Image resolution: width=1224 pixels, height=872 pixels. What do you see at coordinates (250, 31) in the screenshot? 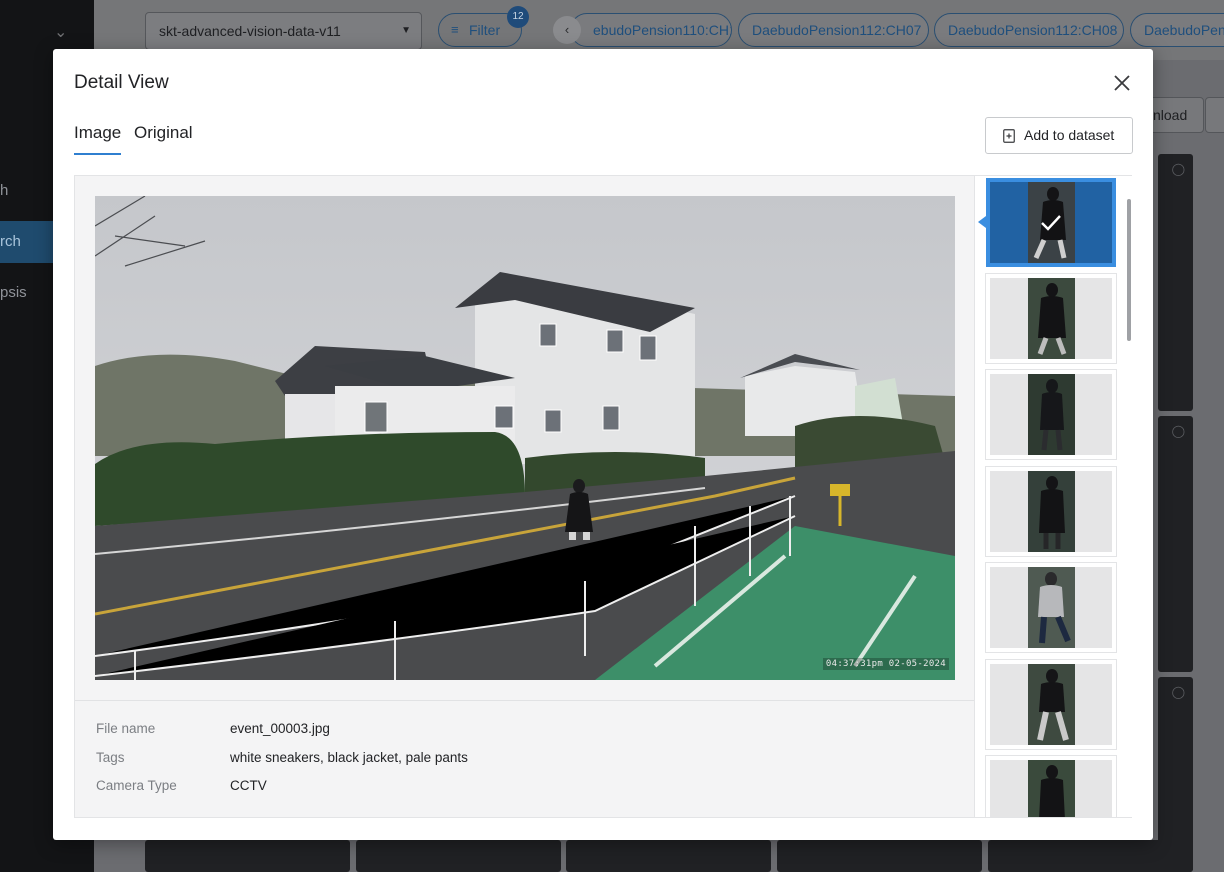
I see `dataset-select-value: skt-advanced-vision-data-v11` at bounding box center [250, 31].